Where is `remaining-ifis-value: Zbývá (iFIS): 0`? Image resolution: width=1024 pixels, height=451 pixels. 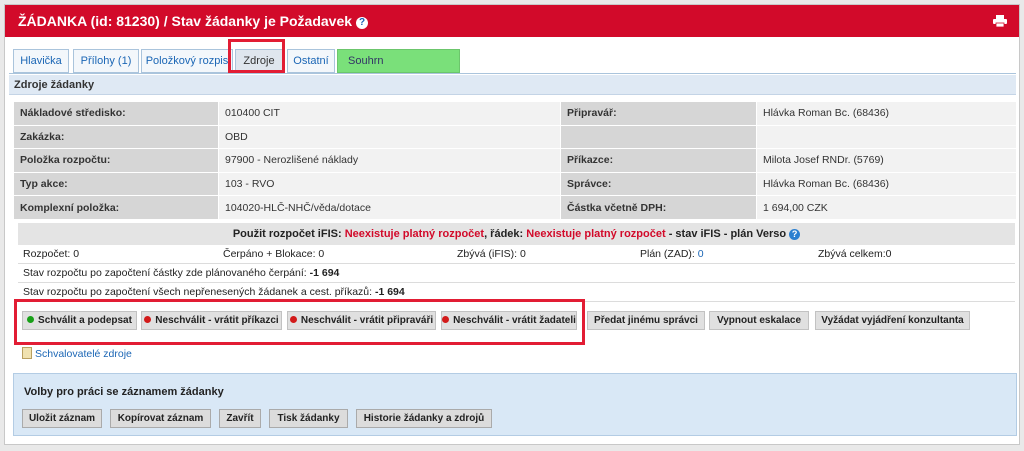 remaining-ifis-value: Zbývá (iFIS): 0 is located at coordinates (491, 254).